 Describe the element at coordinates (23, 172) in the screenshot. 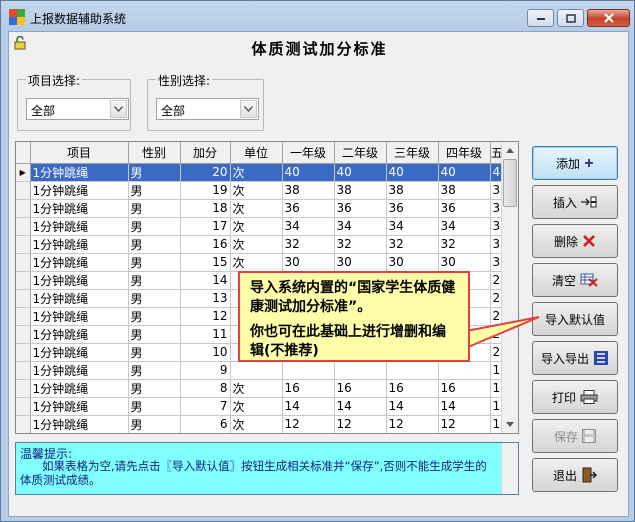

I see `current-row-indicator-icon: ▶` at that location.